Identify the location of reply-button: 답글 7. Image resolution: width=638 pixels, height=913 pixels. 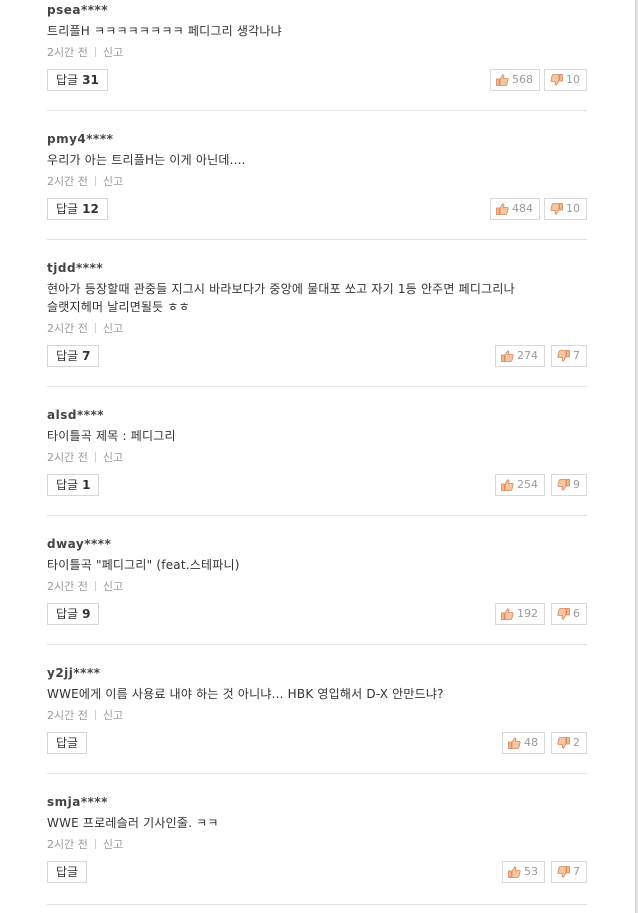
(73, 356).